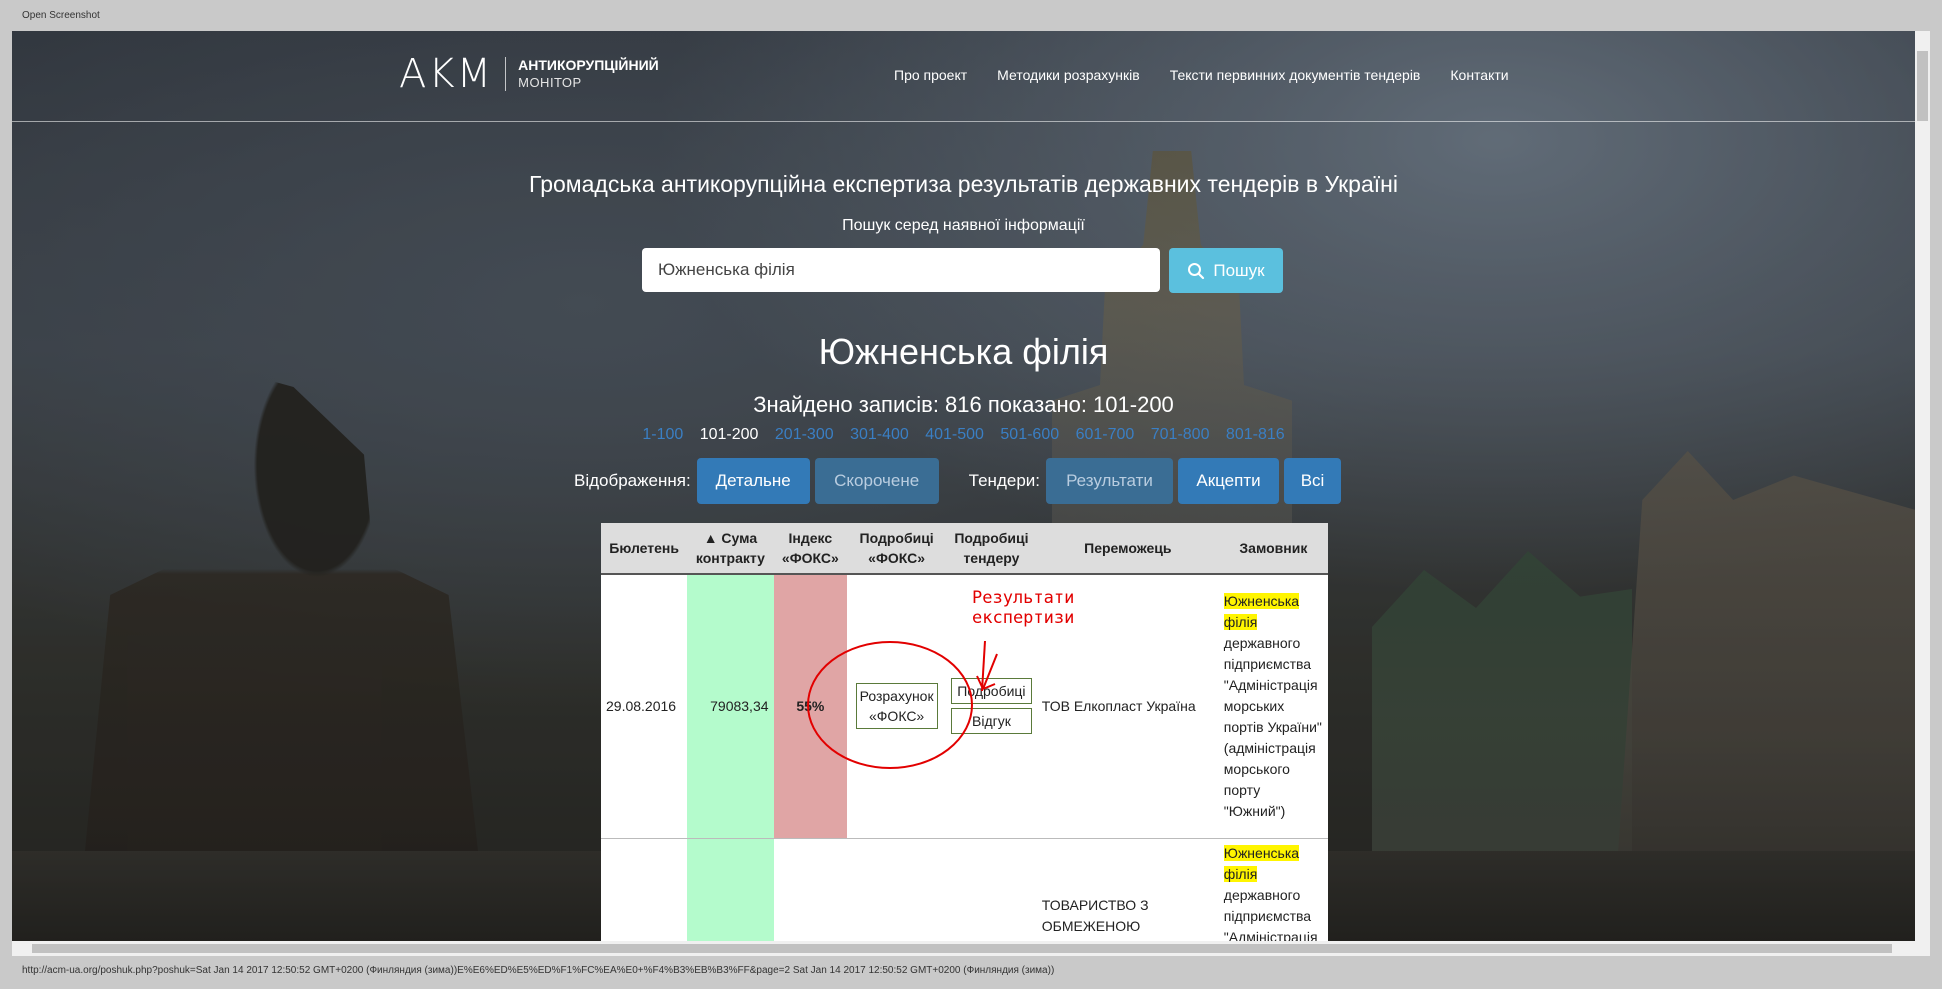  I want to click on col-fox-details: Подробиці «ФОКС», so click(897, 549).